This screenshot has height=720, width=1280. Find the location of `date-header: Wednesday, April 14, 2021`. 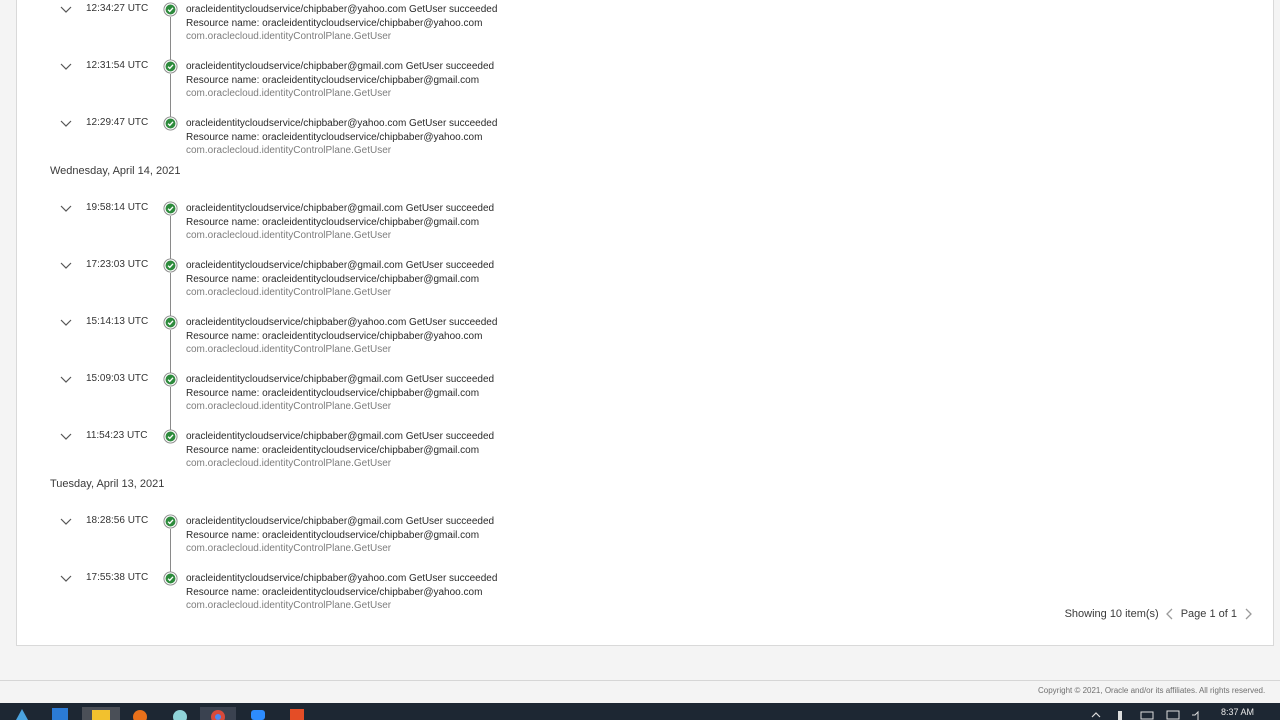

date-header: Wednesday, April 14, 2021 is located at coordinates (115, 171).